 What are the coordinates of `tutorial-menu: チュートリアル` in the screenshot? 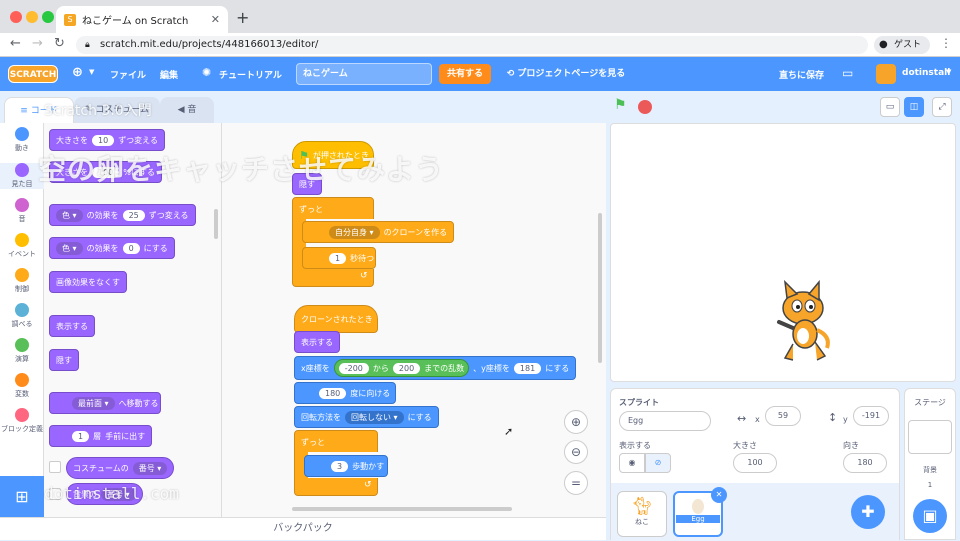 It's located at (250, 74).